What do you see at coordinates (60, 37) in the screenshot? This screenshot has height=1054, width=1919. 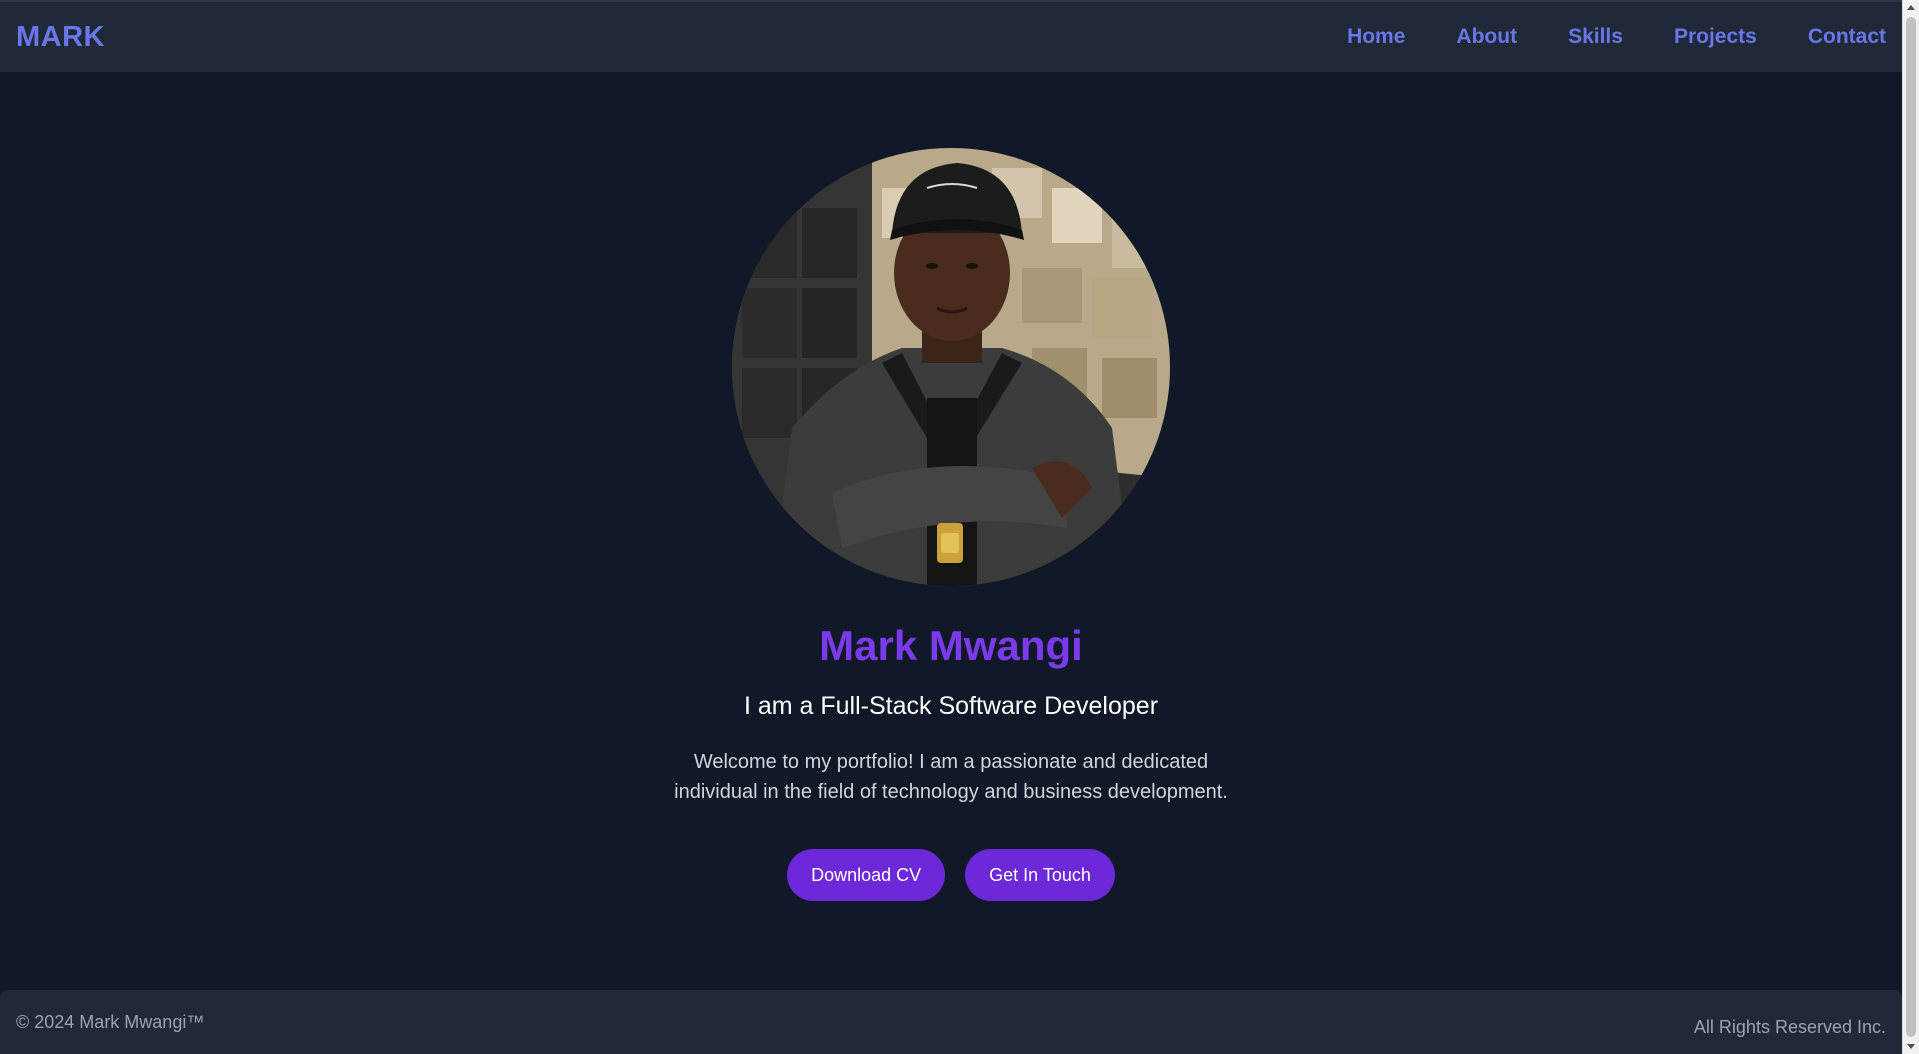 I see `brand-logo: MARK` at bounding box center [60, 37].